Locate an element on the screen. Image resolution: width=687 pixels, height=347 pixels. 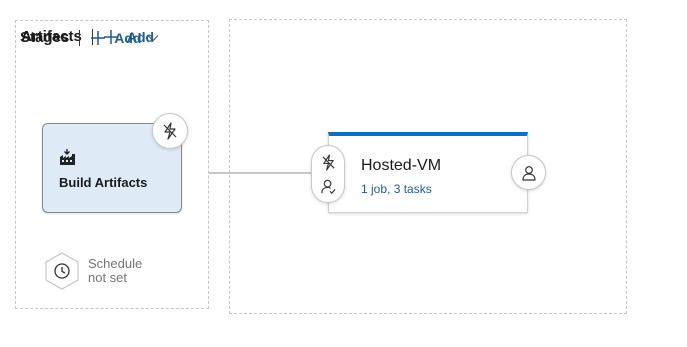
stage-card-hosted-vm: Hosted-VM 1 job, 3 tasks is located at coordinates (428, 172).